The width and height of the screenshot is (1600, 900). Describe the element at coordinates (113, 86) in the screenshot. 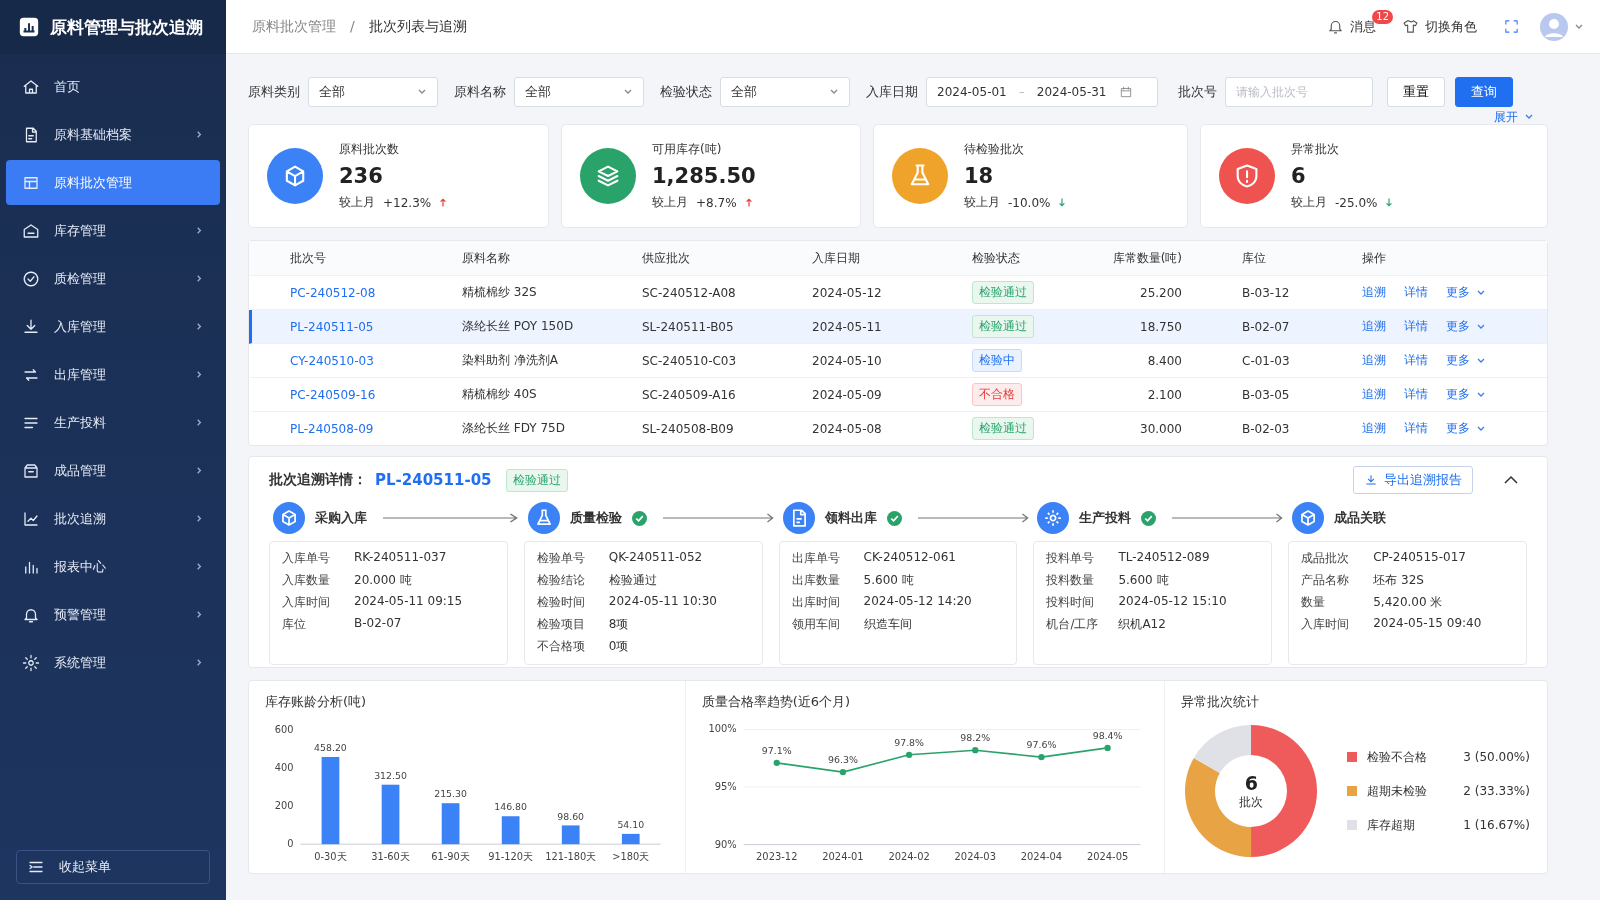

I see `sidebar-item: 首页` at that location.